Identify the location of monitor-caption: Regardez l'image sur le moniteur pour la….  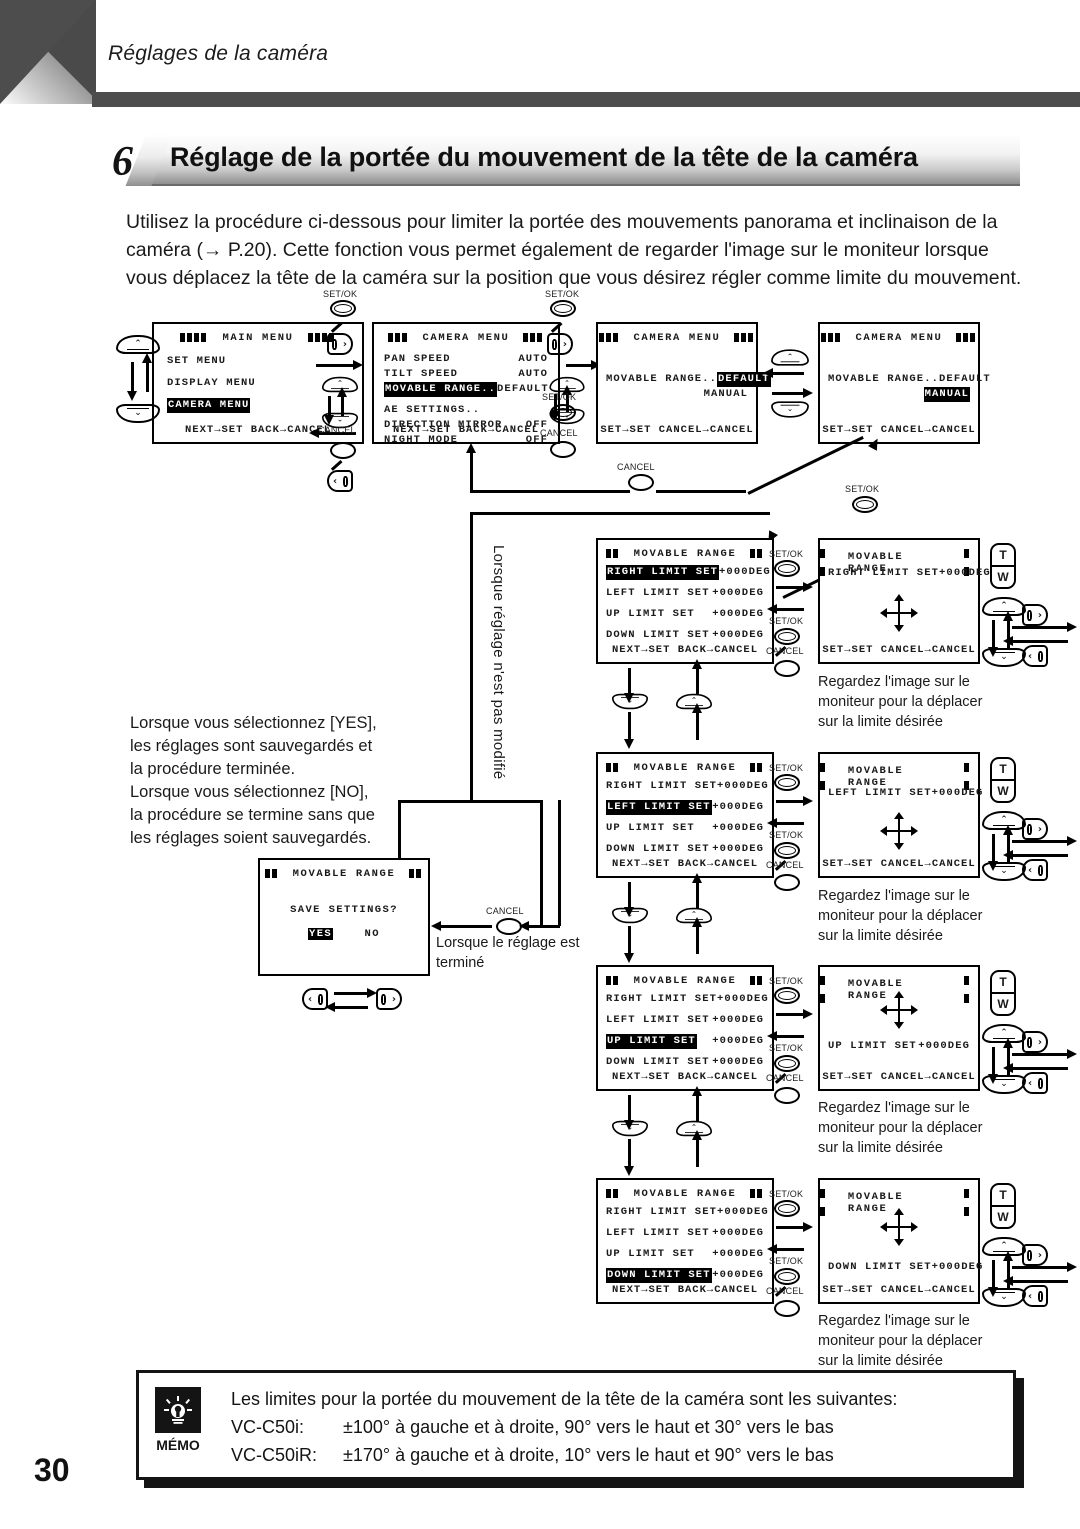
(918, 1341).